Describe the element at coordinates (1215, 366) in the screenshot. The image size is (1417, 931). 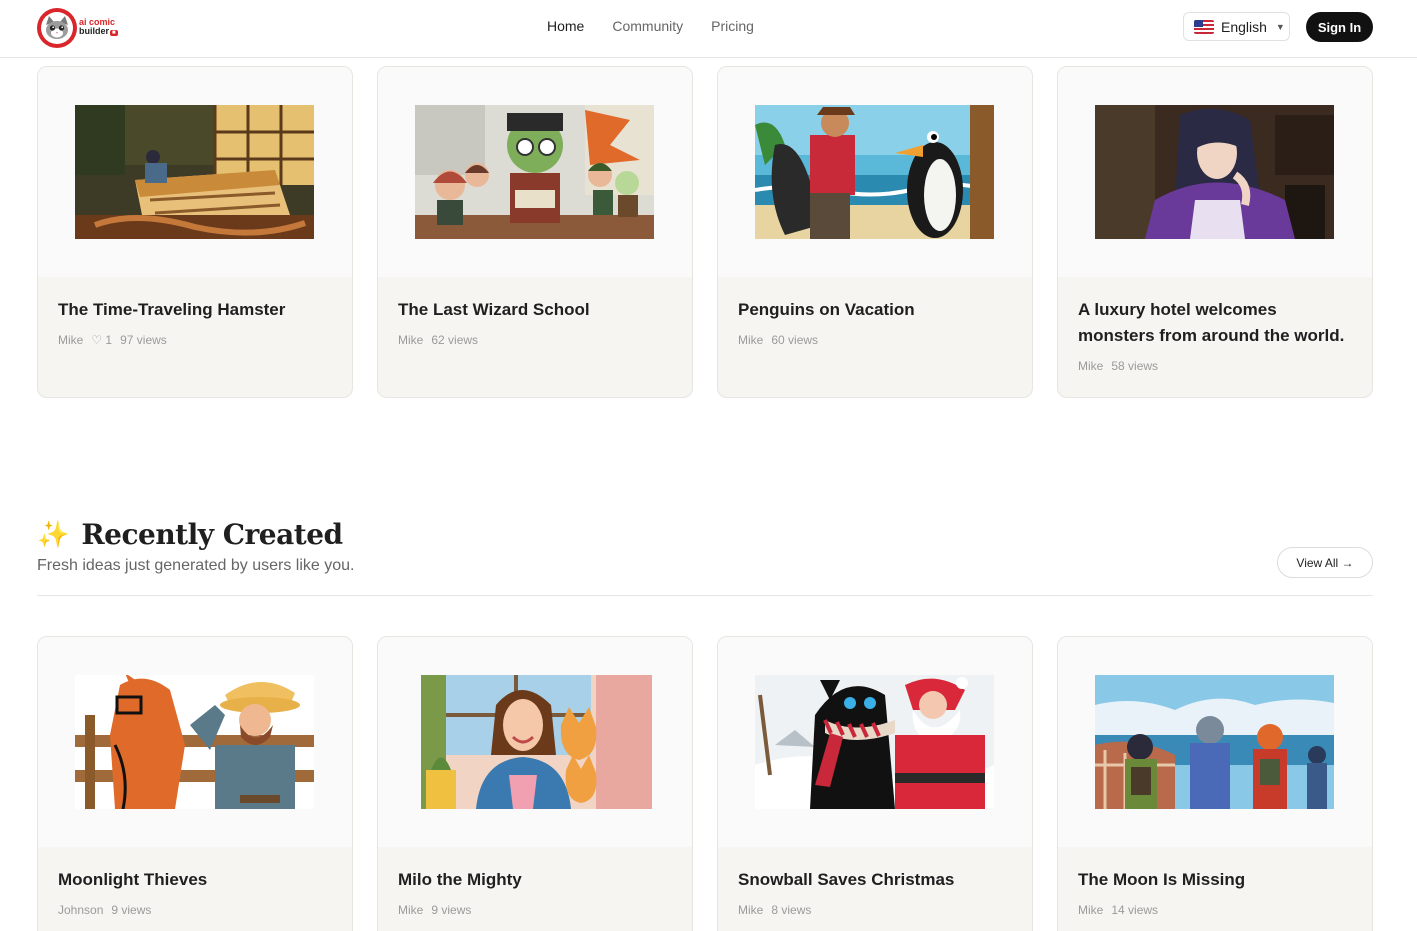
I see `comic-meta: Mike 58 views` at that location.